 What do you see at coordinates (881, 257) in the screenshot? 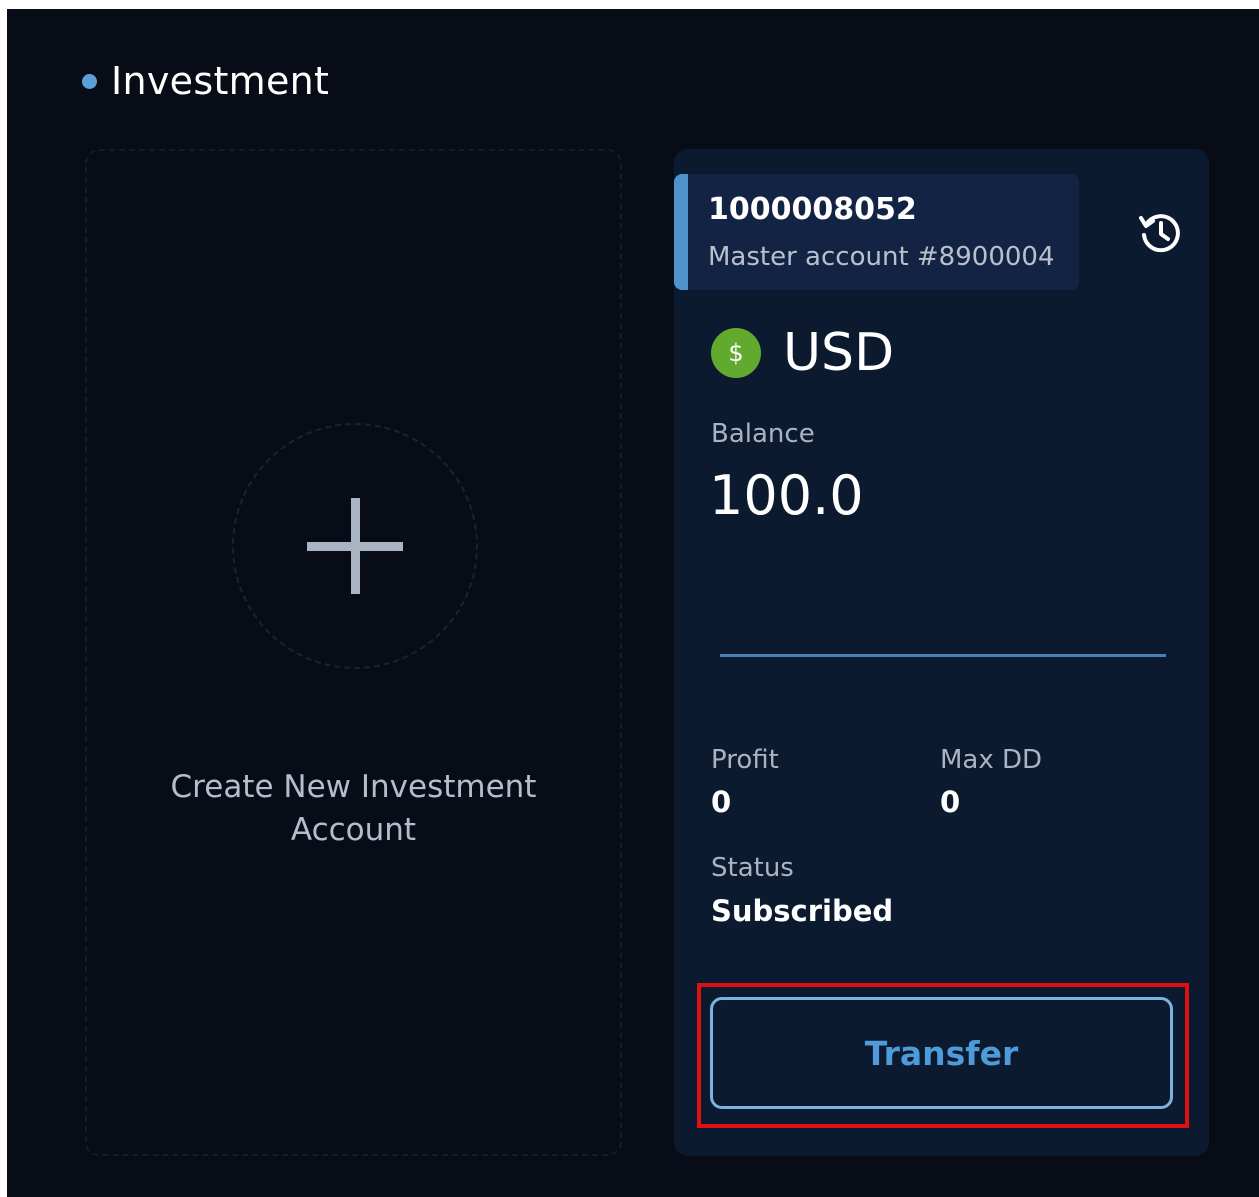
I see `master-account-label: Master account #8900004` at bounding box center [881, 257].